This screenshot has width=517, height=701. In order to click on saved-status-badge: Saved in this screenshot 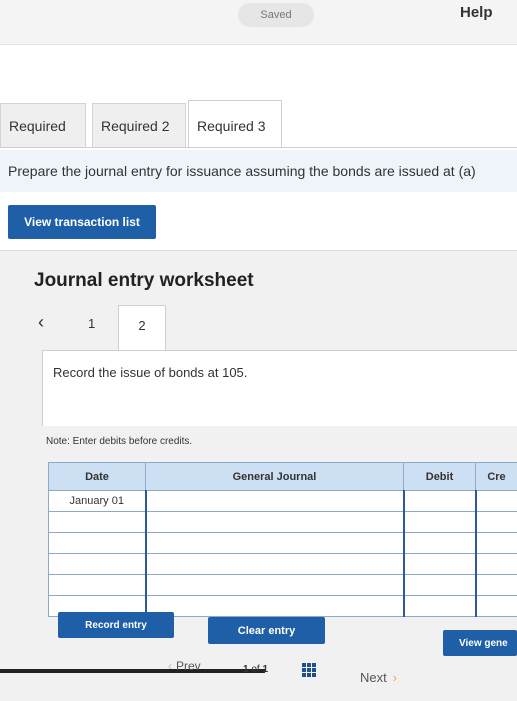, I will do `click(276, 15)`.